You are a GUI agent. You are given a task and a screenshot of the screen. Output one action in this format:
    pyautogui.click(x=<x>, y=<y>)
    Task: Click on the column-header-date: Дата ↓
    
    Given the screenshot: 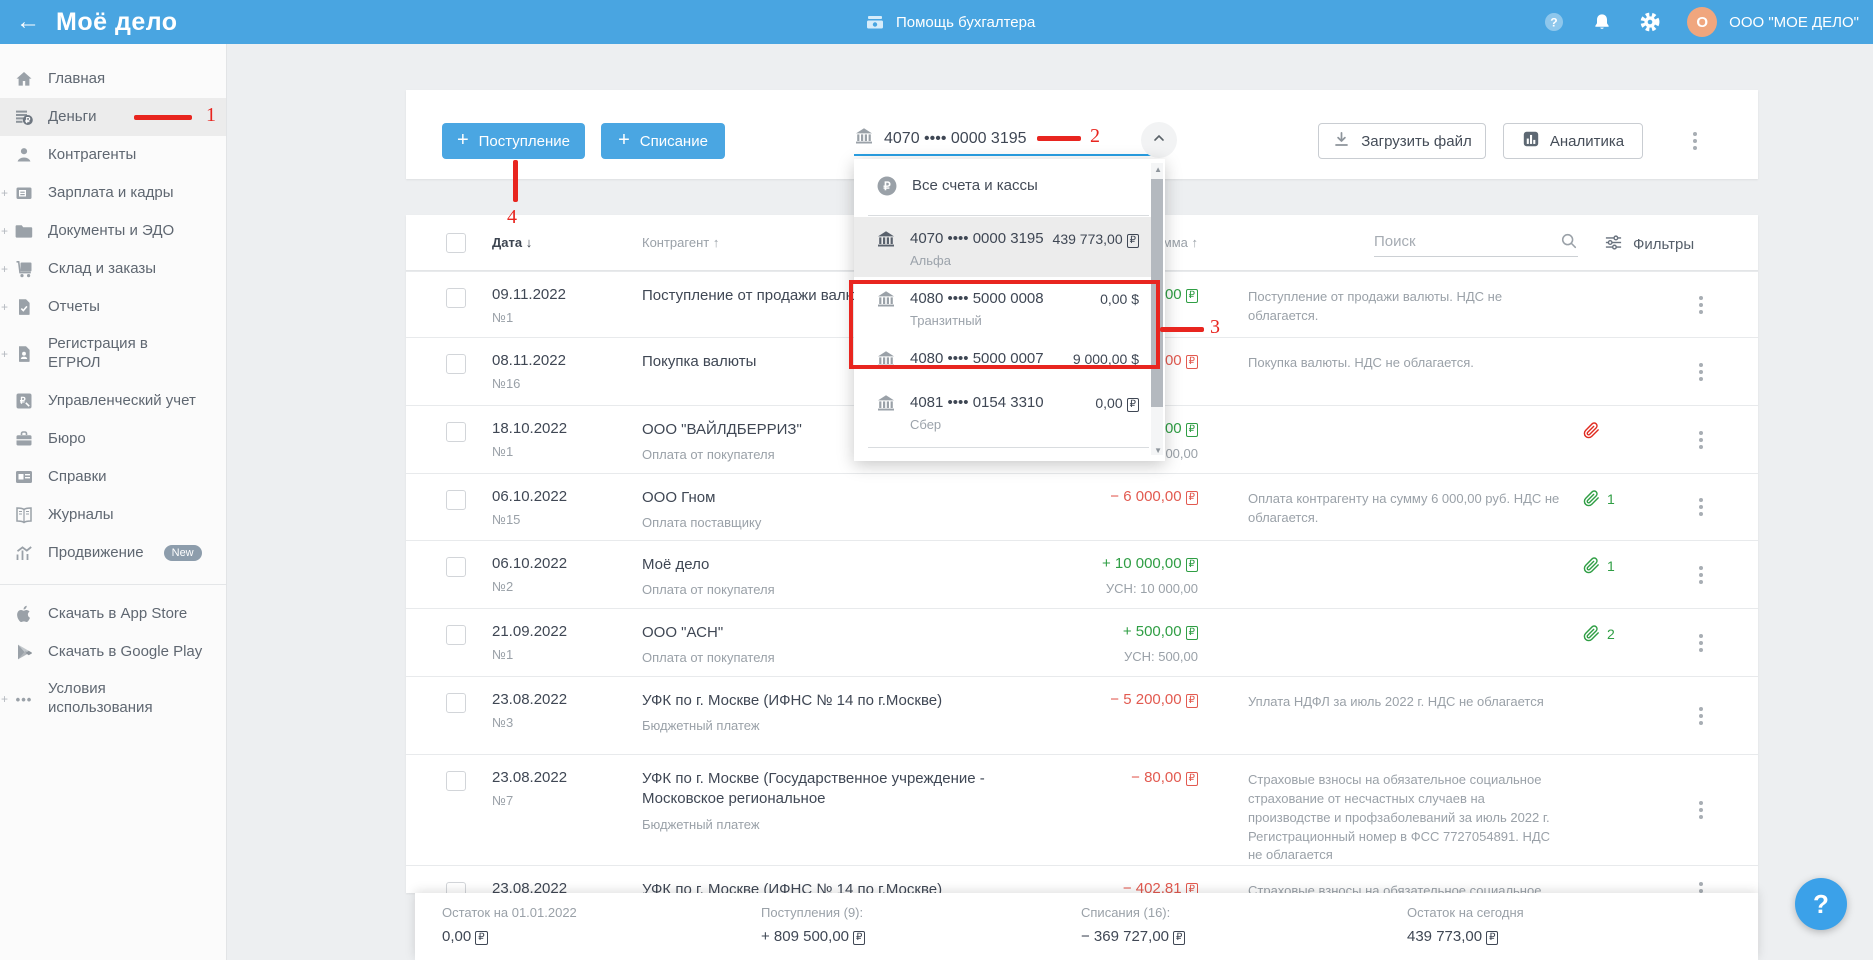 What is the action you would take?
    pyautogui.click(x=567, y=242)
    